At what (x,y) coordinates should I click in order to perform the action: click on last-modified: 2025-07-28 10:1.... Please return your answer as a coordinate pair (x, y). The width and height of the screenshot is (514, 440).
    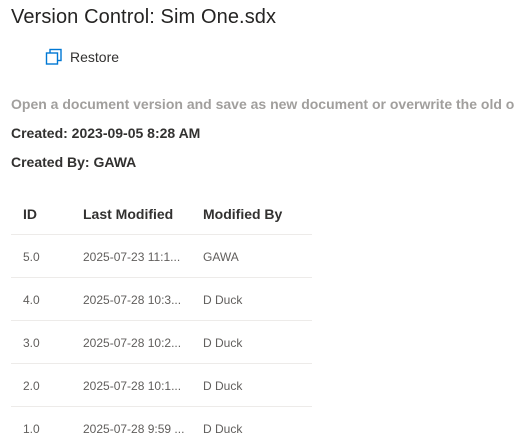
    Looking at the image, I should click on (132, 385).